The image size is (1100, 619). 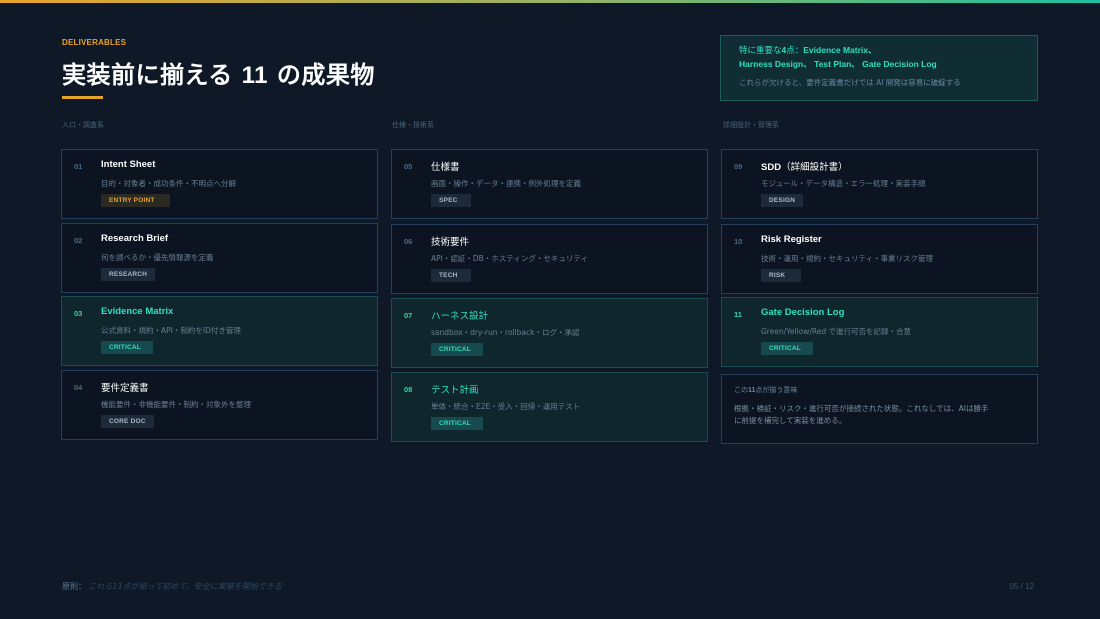 I want to click on eyebrow-label: DELIVERABLES, so click(x=94, y=42).